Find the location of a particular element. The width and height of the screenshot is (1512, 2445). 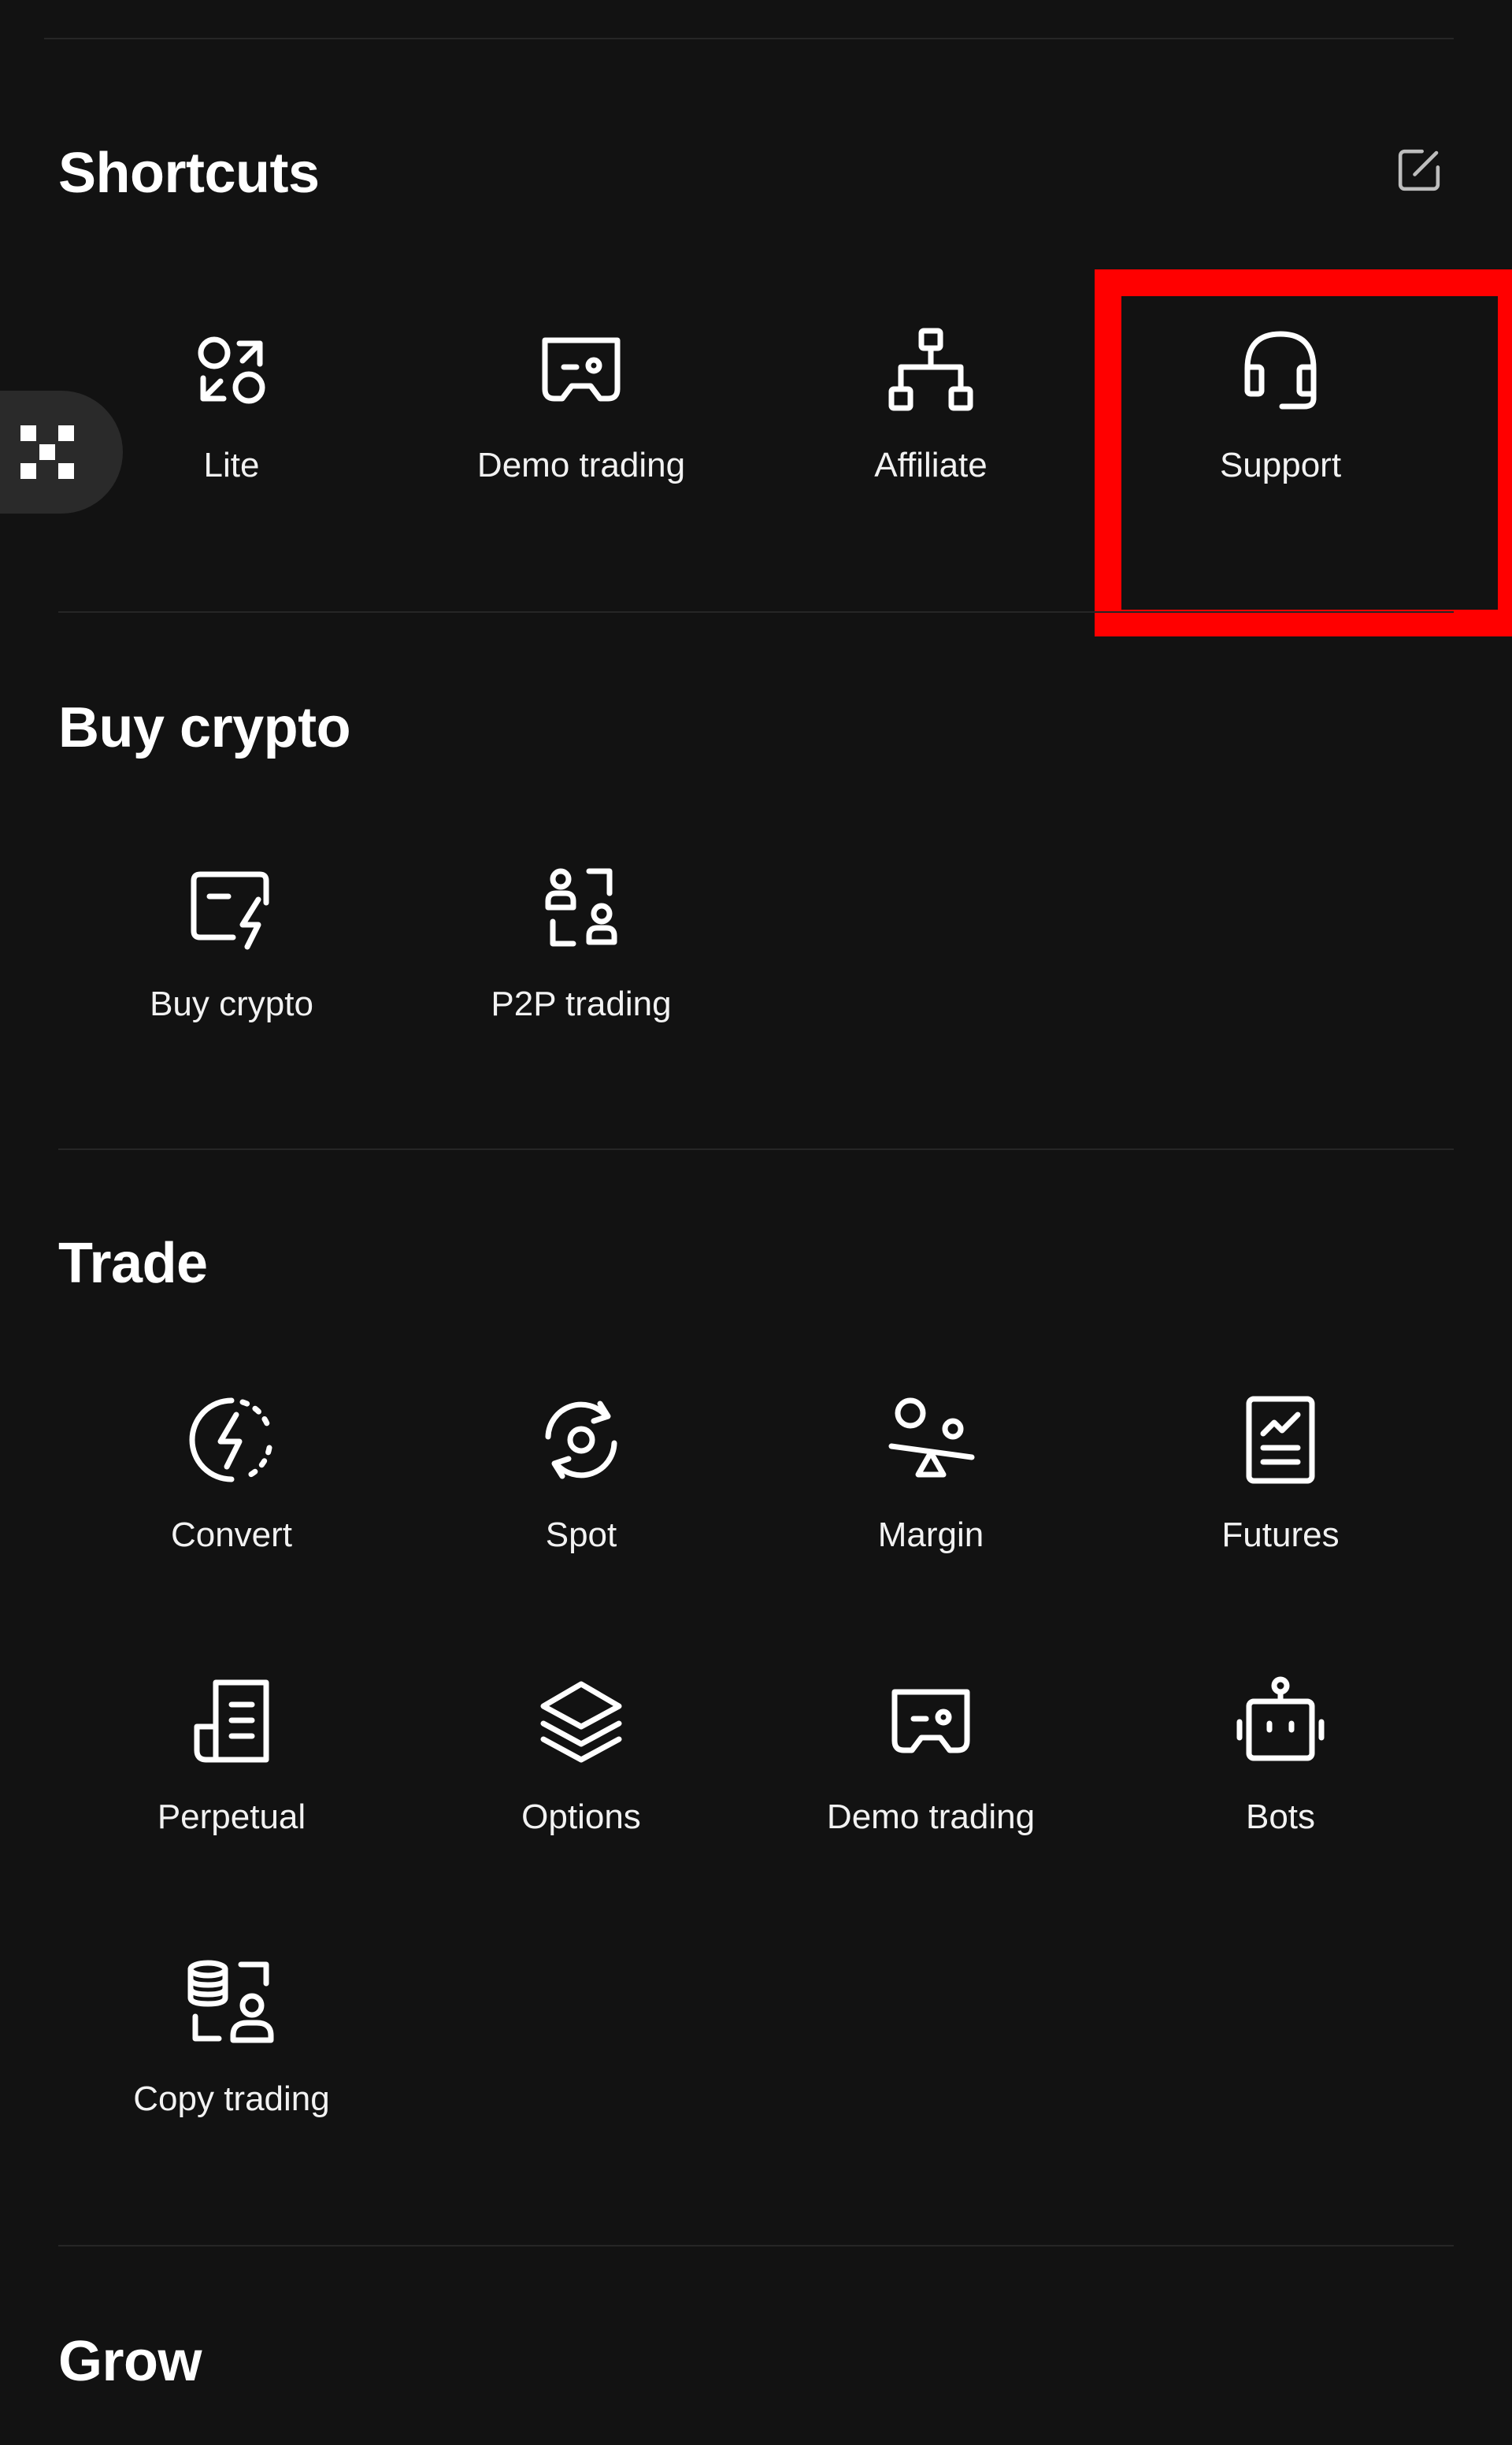

okx-logo-icon is located at coordinates (47, 452).